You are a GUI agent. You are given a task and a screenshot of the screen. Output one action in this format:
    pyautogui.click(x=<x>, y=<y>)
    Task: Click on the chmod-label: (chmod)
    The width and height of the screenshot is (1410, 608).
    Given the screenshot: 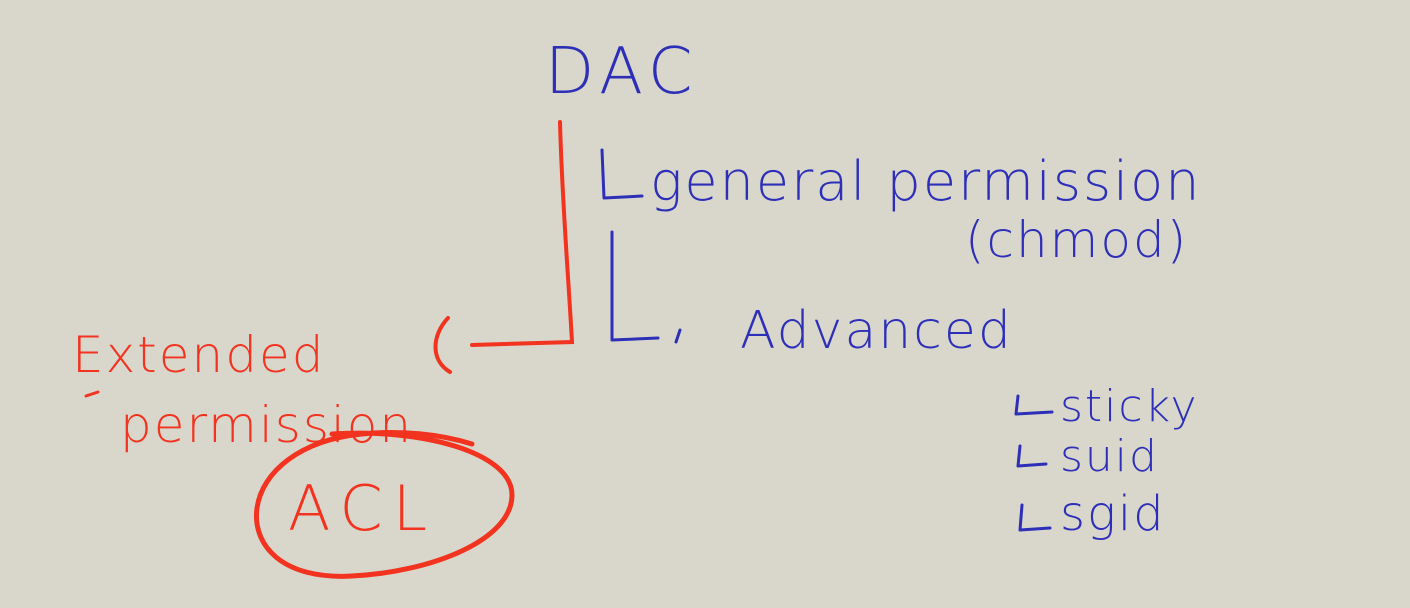 What is the action you would take?
    pyautogui.click(x=1077, y=240)
    